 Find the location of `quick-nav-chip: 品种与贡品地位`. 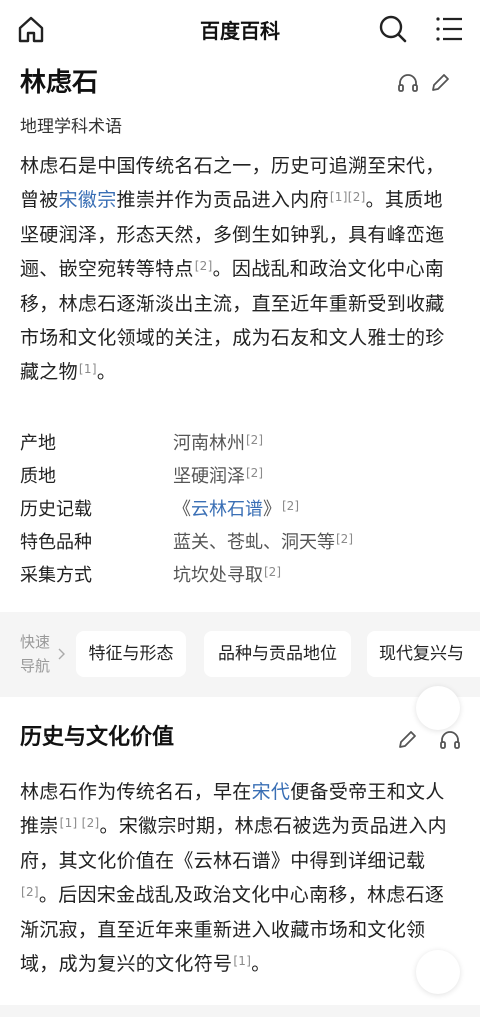

quick-nav-chip: 品种与贡品地位 is located at coordinates (277, 654).